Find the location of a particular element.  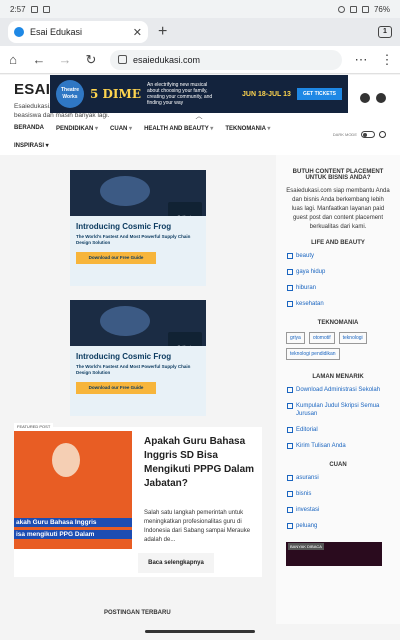

list-item: bisnis is located at coordinates (338, 494).